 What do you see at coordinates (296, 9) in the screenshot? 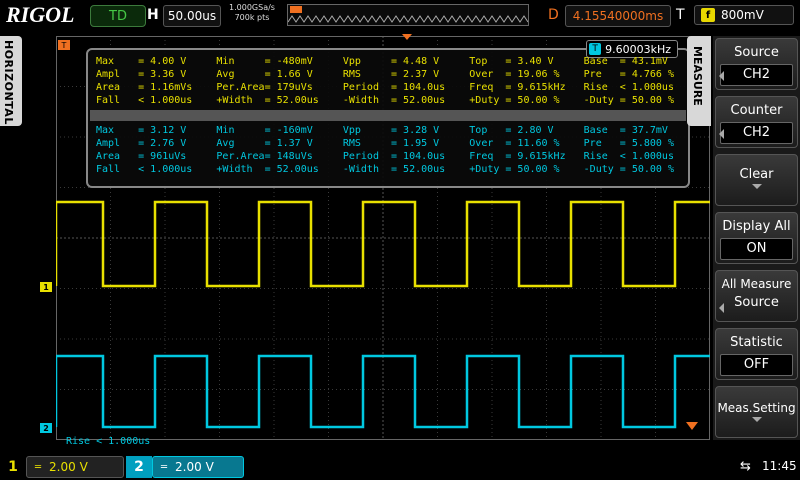
I see `trigger-position-icon` at bounding box center [296, 9].